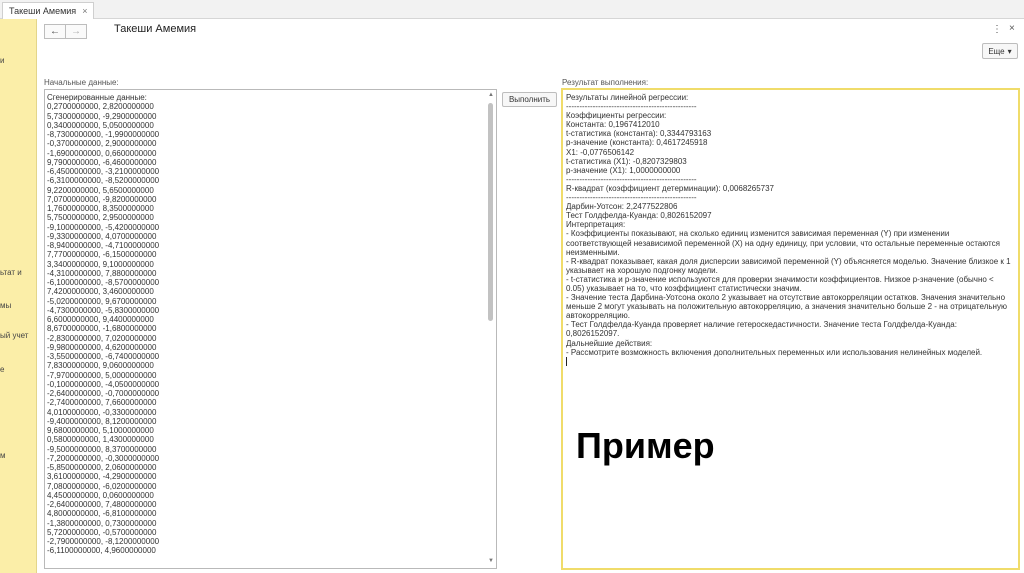 Image resolution: width=1024 pixels, height=573 pixels. What do you see at coordinates (529, 99) in the screenshot?
I see `run-button: Выполнить` at bounding box center [529, 99].